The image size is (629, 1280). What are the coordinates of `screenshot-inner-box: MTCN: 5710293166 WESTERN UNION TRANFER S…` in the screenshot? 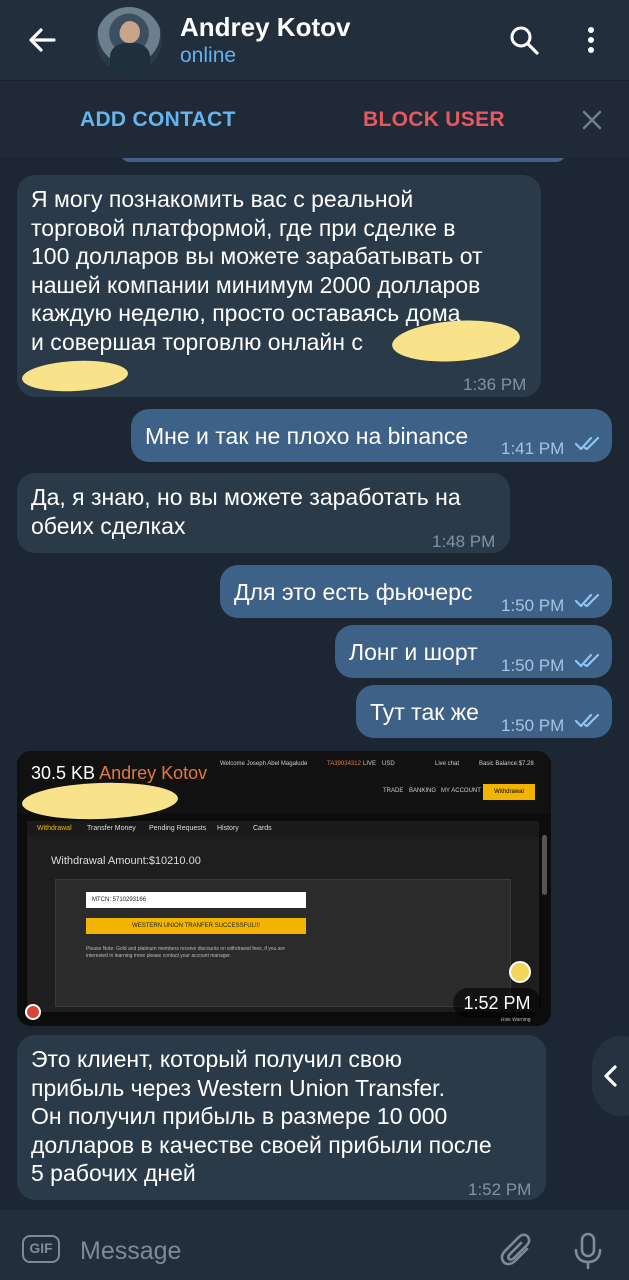 It's located at (283, 943).